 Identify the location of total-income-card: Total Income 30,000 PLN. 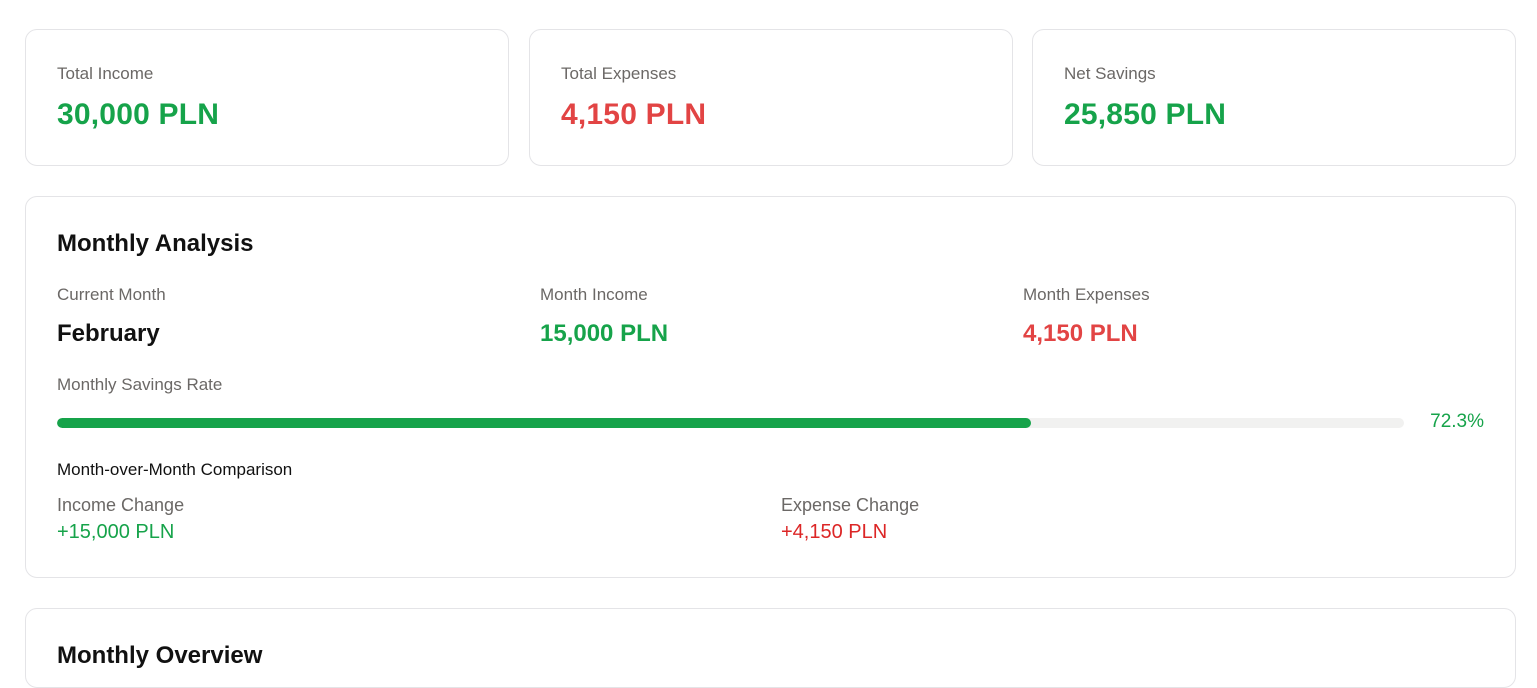
(267, 97).